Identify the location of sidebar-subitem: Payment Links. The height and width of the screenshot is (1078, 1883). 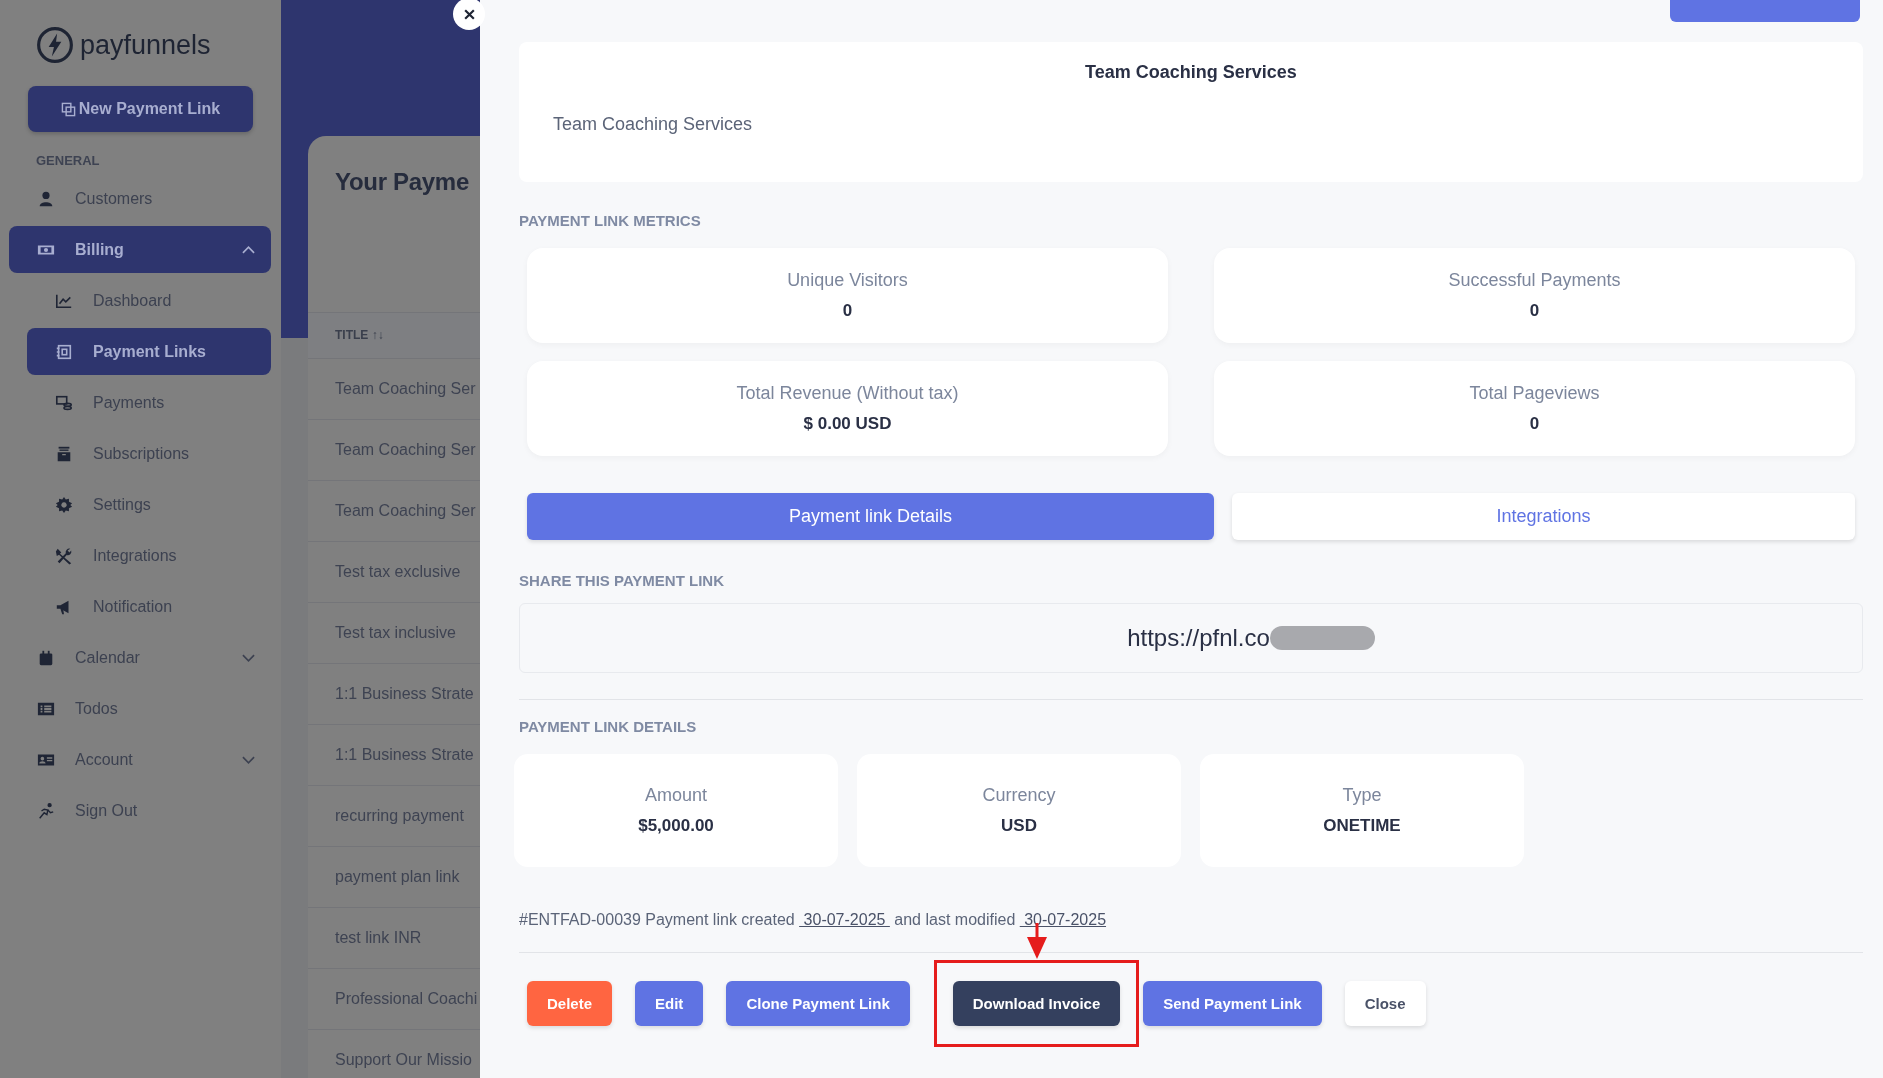
(149, 351).